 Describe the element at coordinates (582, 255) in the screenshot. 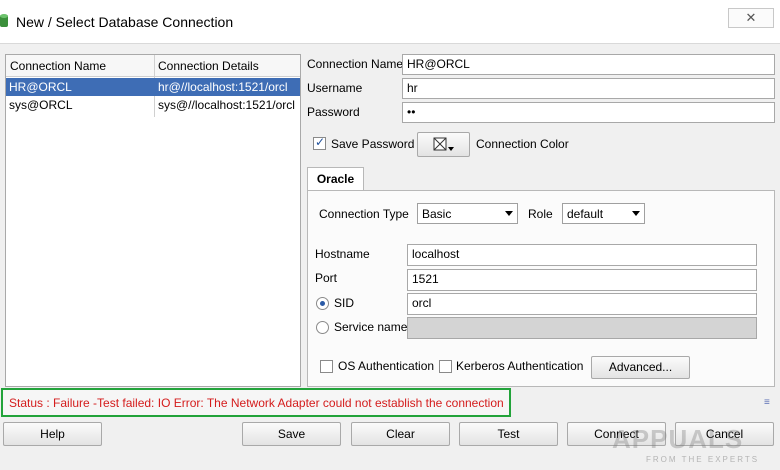

I see `hostname-field: localhost` at that location.